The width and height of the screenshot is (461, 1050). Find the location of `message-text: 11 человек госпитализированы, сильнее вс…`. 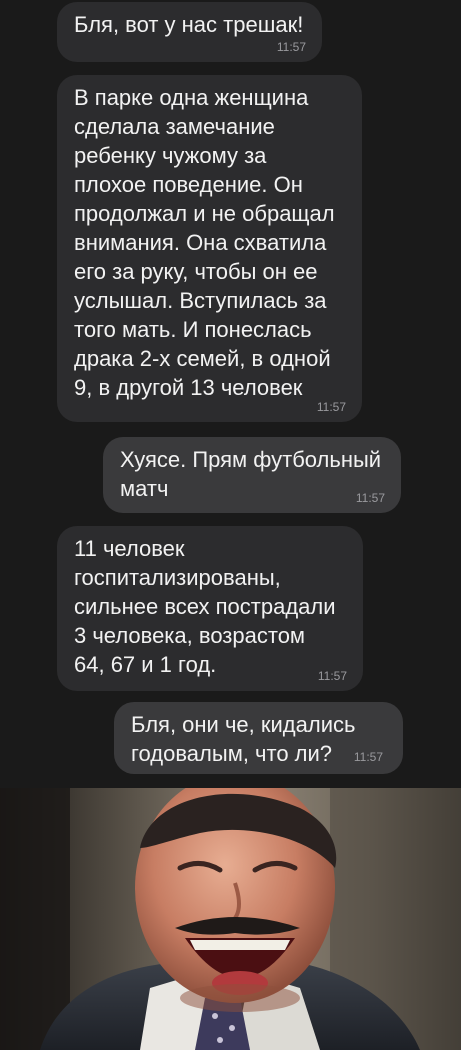

message-text: 11 человек госпитализированы, сильнее вс… is located at coordinates (205, 606).